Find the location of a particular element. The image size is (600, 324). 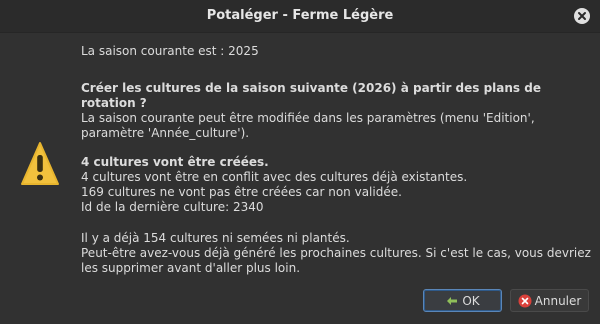

ok-icon is located at coordinates (452, 300).